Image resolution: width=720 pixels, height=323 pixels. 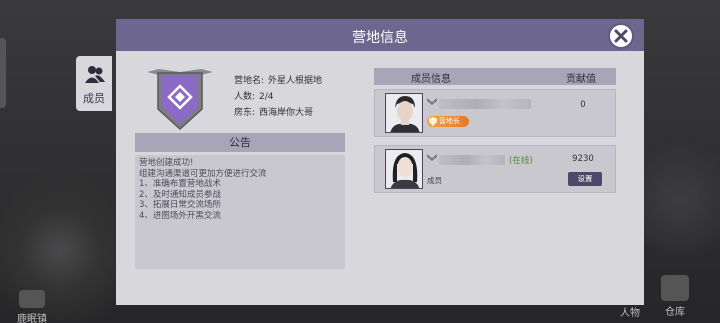 What do you see at coordinates (180, 184) in the screenshot?
I see `notice-line: 1、准确布置营地战术` at bounding box center [180, 184].